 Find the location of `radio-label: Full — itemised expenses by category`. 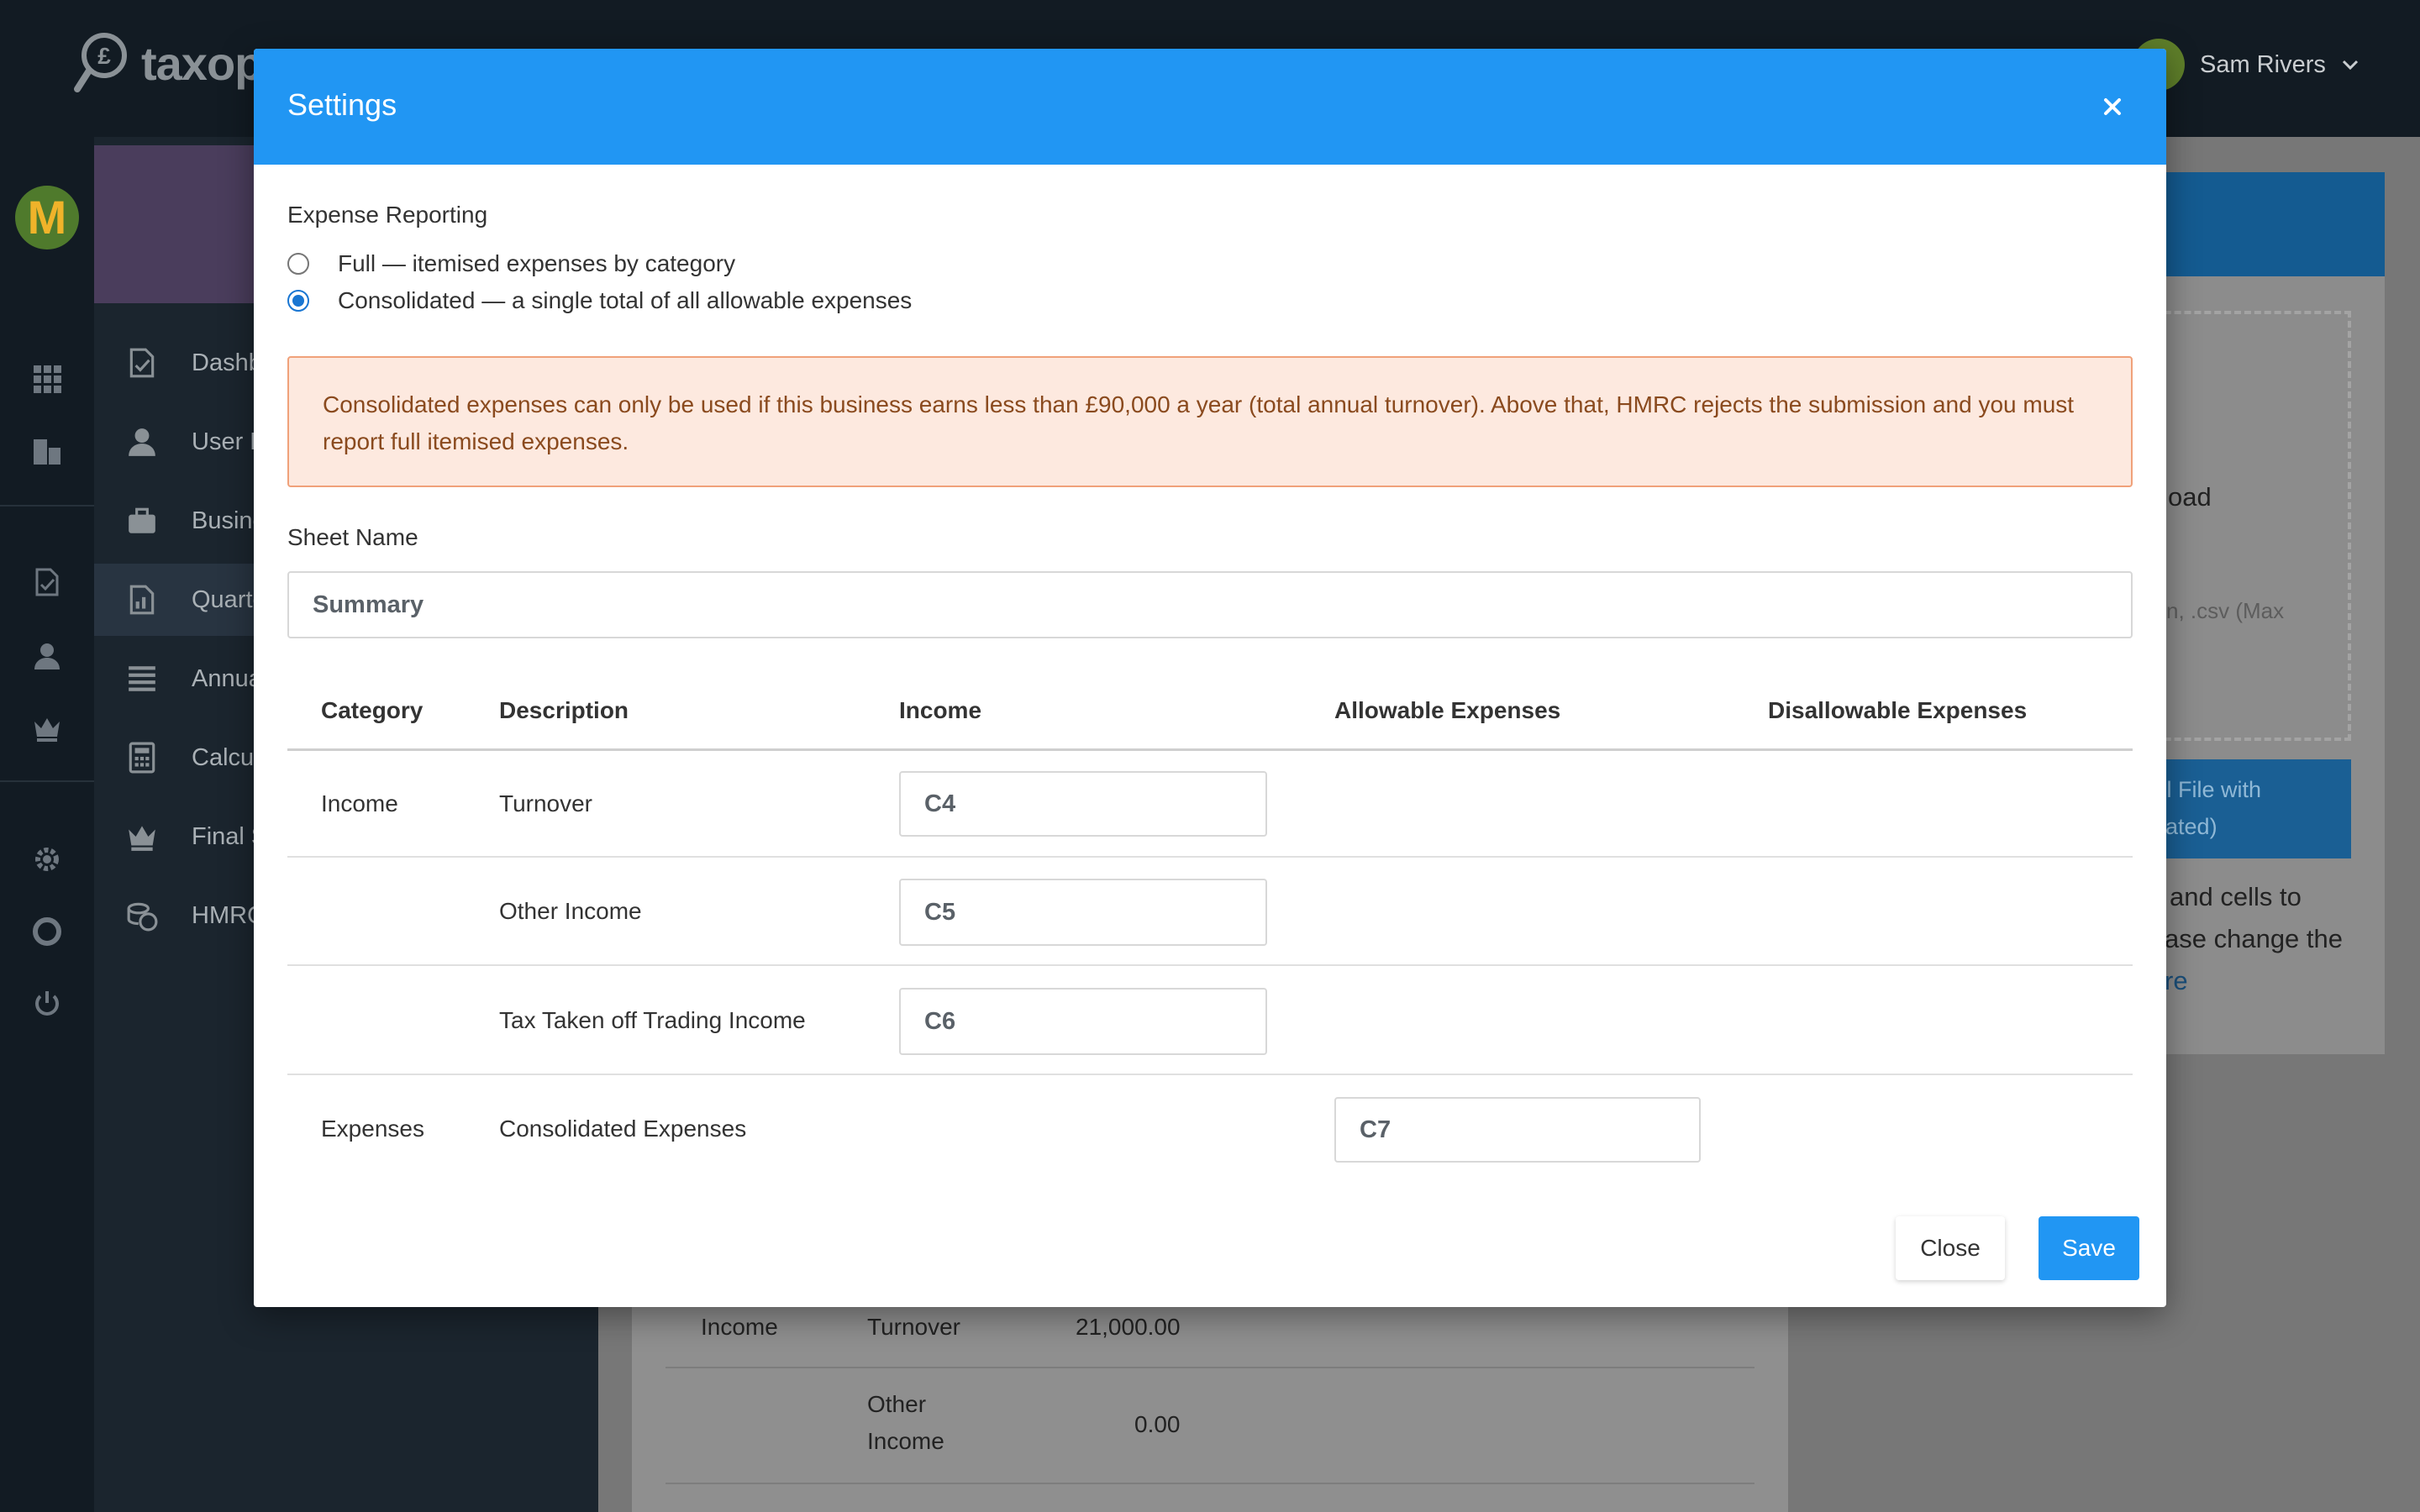

radio-label: Full — itemised expenses by category is located at coordinates (537, 263).